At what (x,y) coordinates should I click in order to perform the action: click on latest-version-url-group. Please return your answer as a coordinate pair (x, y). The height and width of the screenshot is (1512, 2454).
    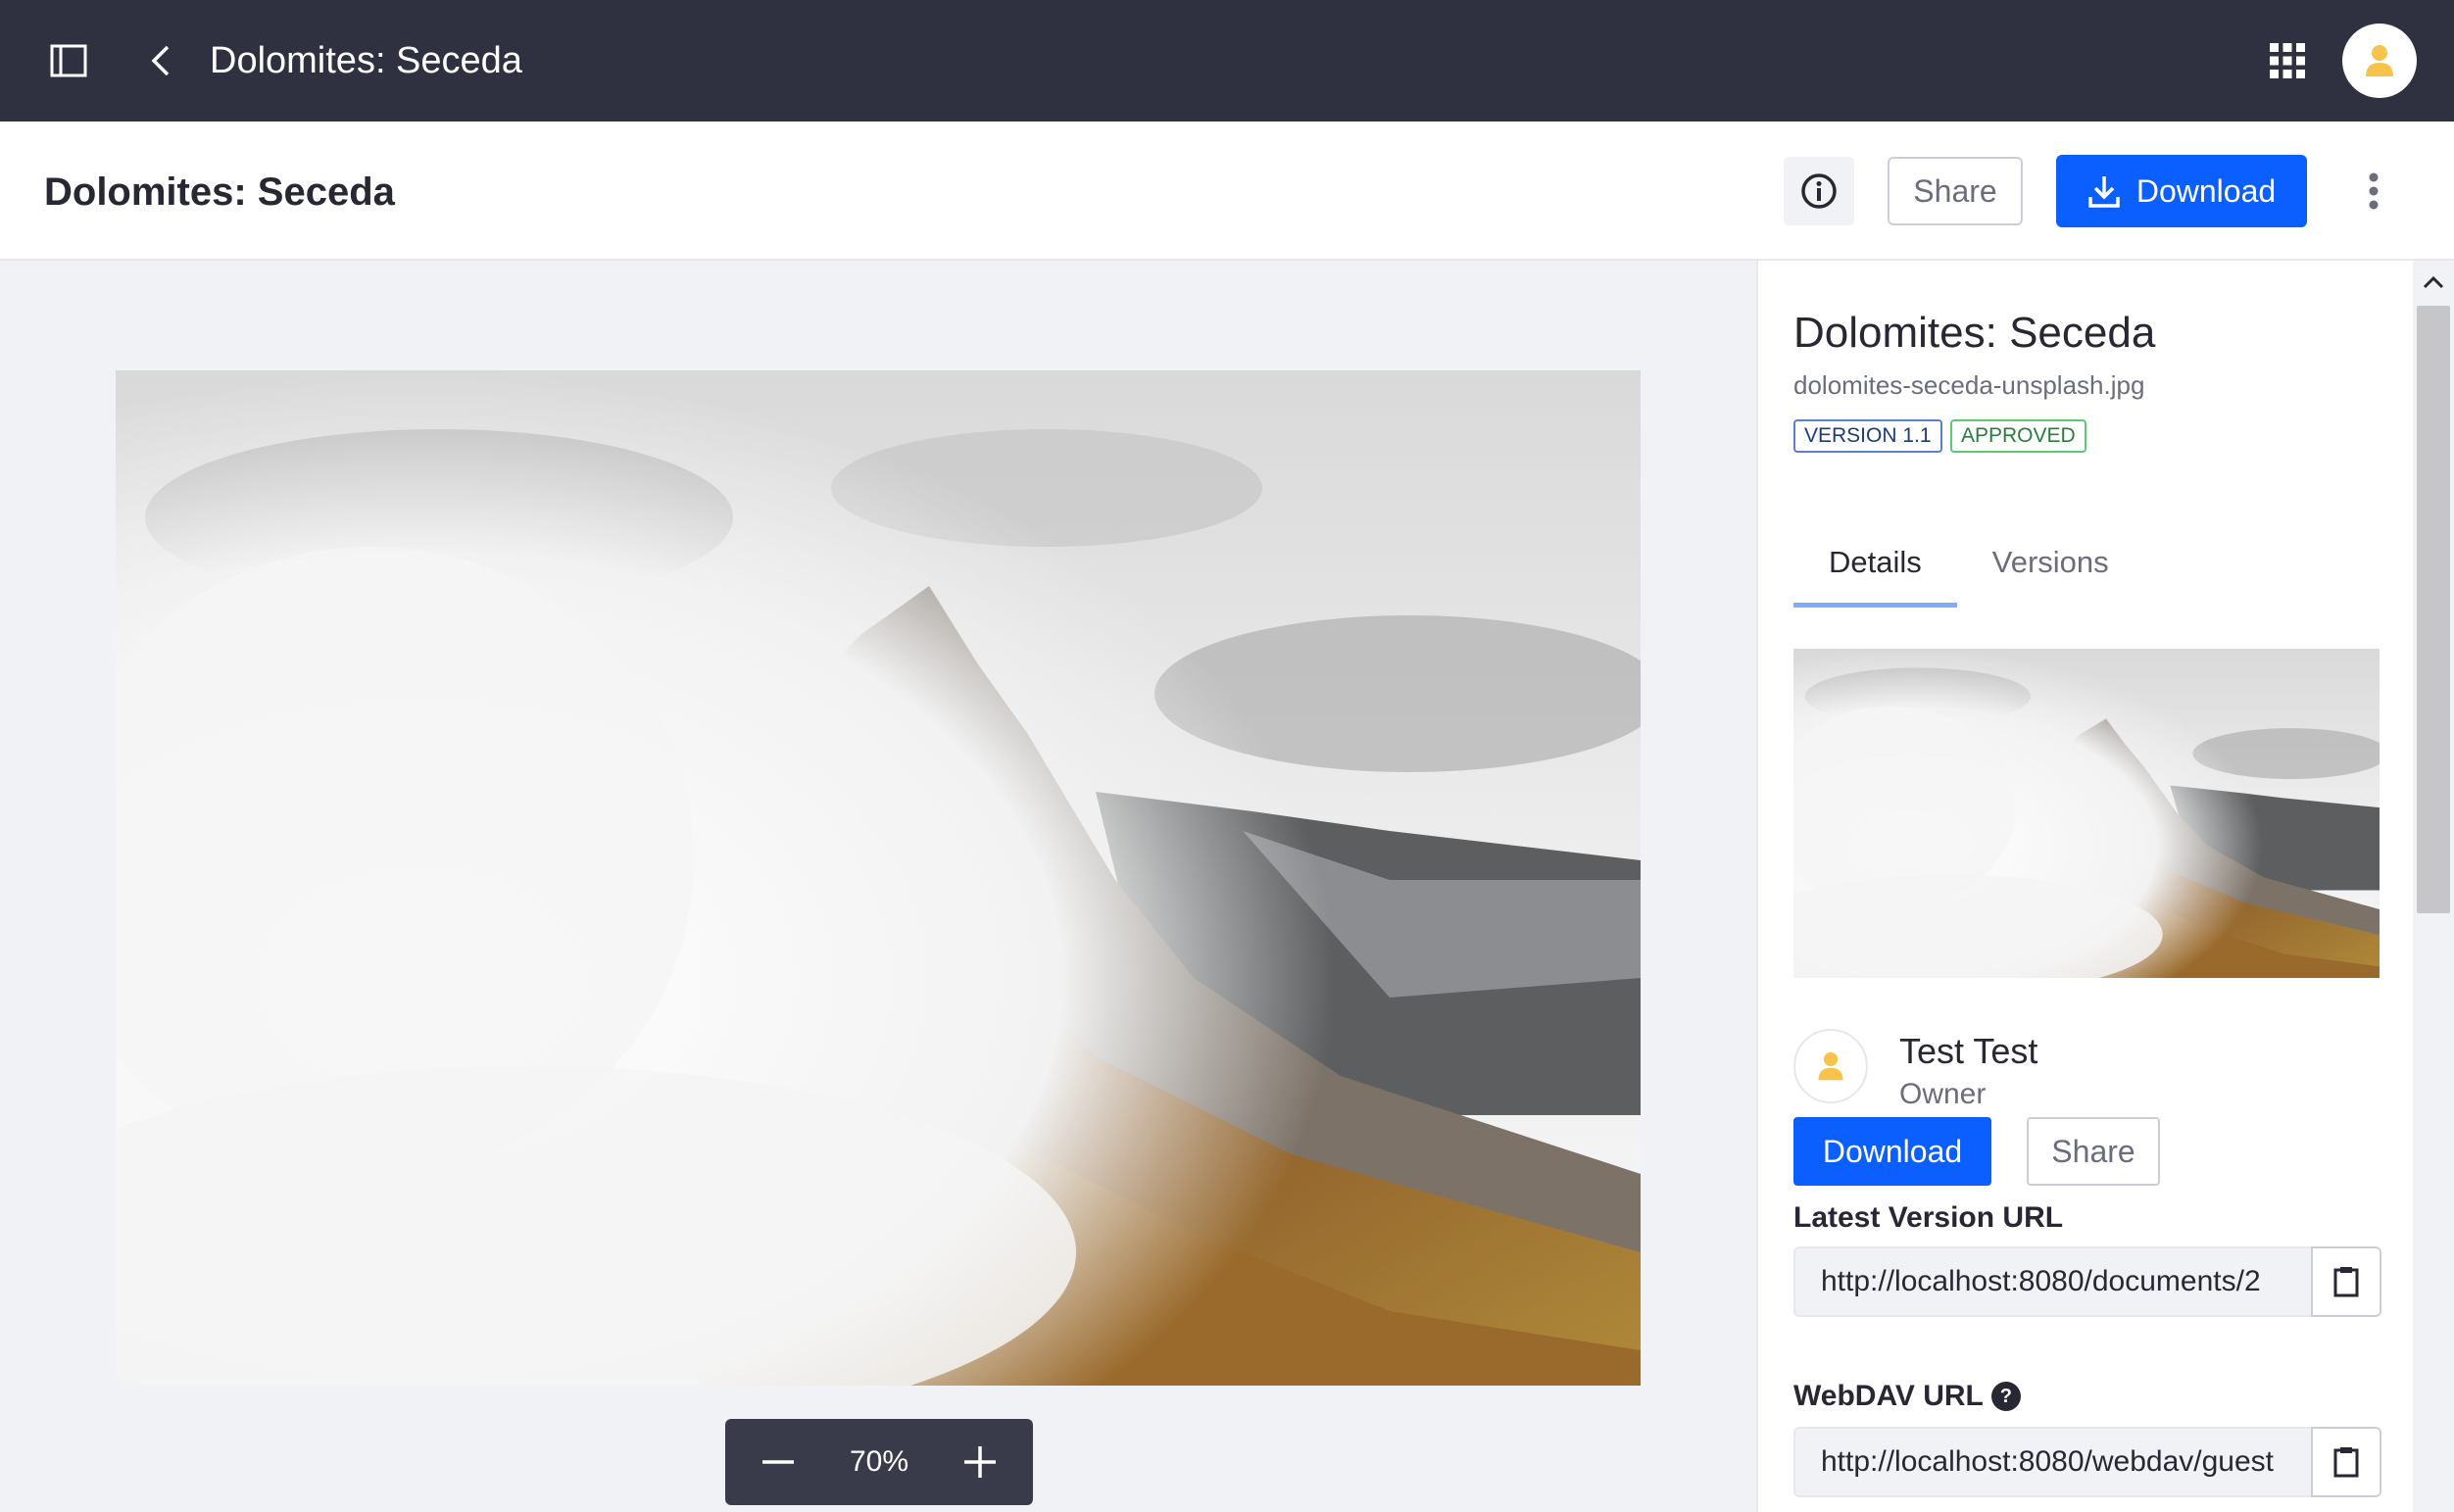
    Looking at the image, I should click on (2087, 1281).